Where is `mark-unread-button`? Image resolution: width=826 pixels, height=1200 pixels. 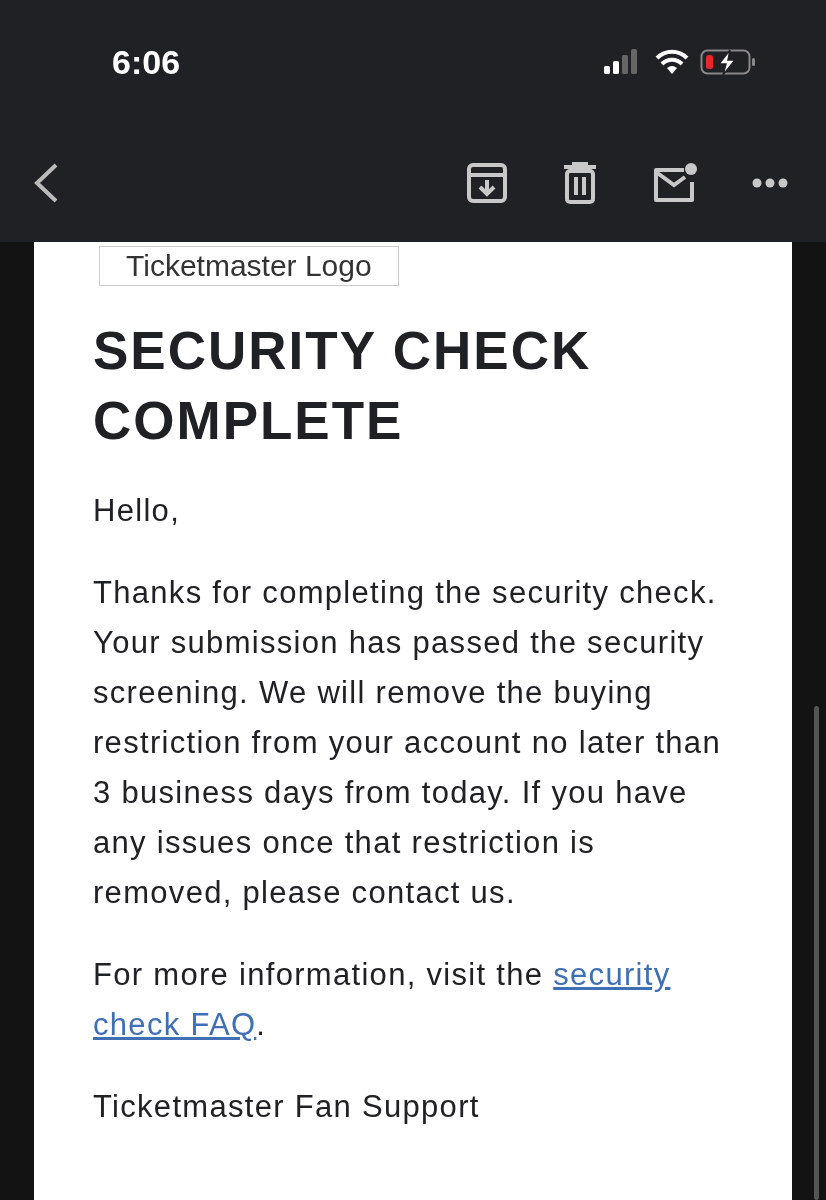 mark-unread-button is located at coordinates (675, 183).